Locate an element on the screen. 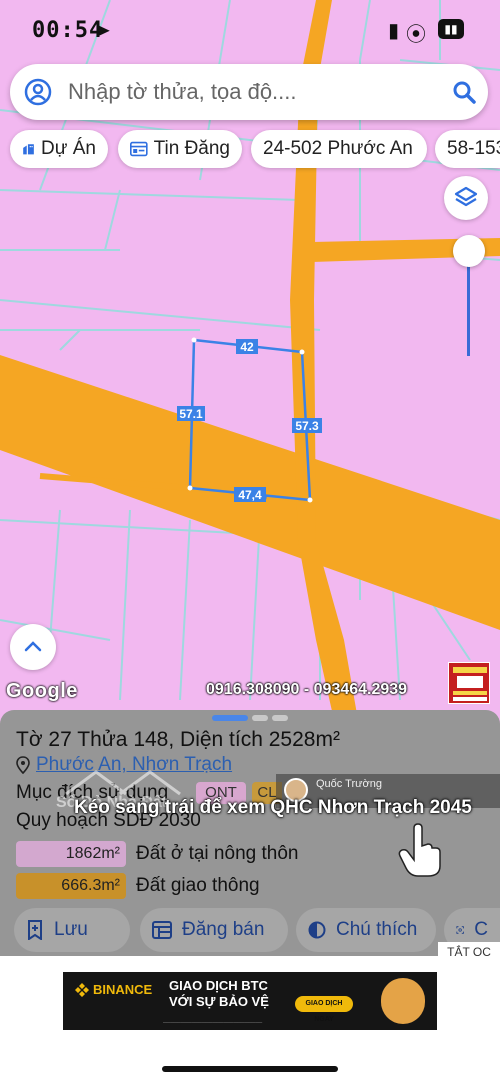 Image resolution: width=500 pixels, height=1080 pixels. layers-icon is located at coordinates (466, 196).